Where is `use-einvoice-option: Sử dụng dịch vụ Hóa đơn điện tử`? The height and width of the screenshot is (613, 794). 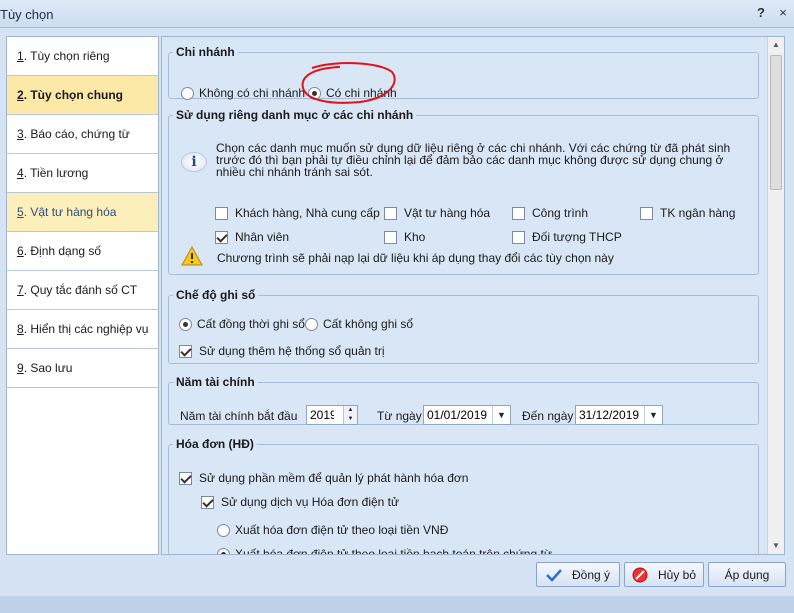 use-einvoice-option: Sử dụng dịch vụ Hóa đơn điện tử is located at coordinates (300, 502).